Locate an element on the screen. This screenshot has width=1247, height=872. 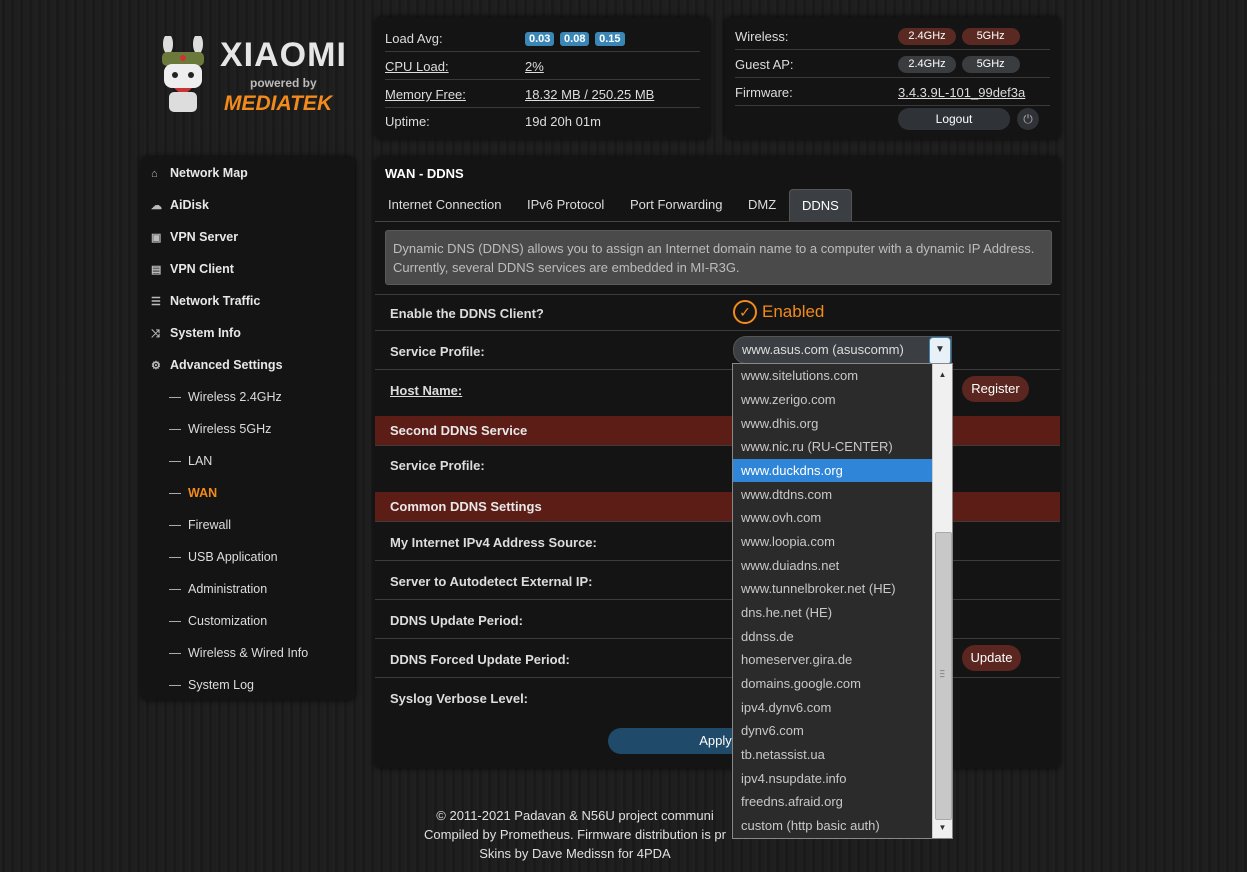
dropdown-option: dynv6.com is located at coordinates (835, 730).